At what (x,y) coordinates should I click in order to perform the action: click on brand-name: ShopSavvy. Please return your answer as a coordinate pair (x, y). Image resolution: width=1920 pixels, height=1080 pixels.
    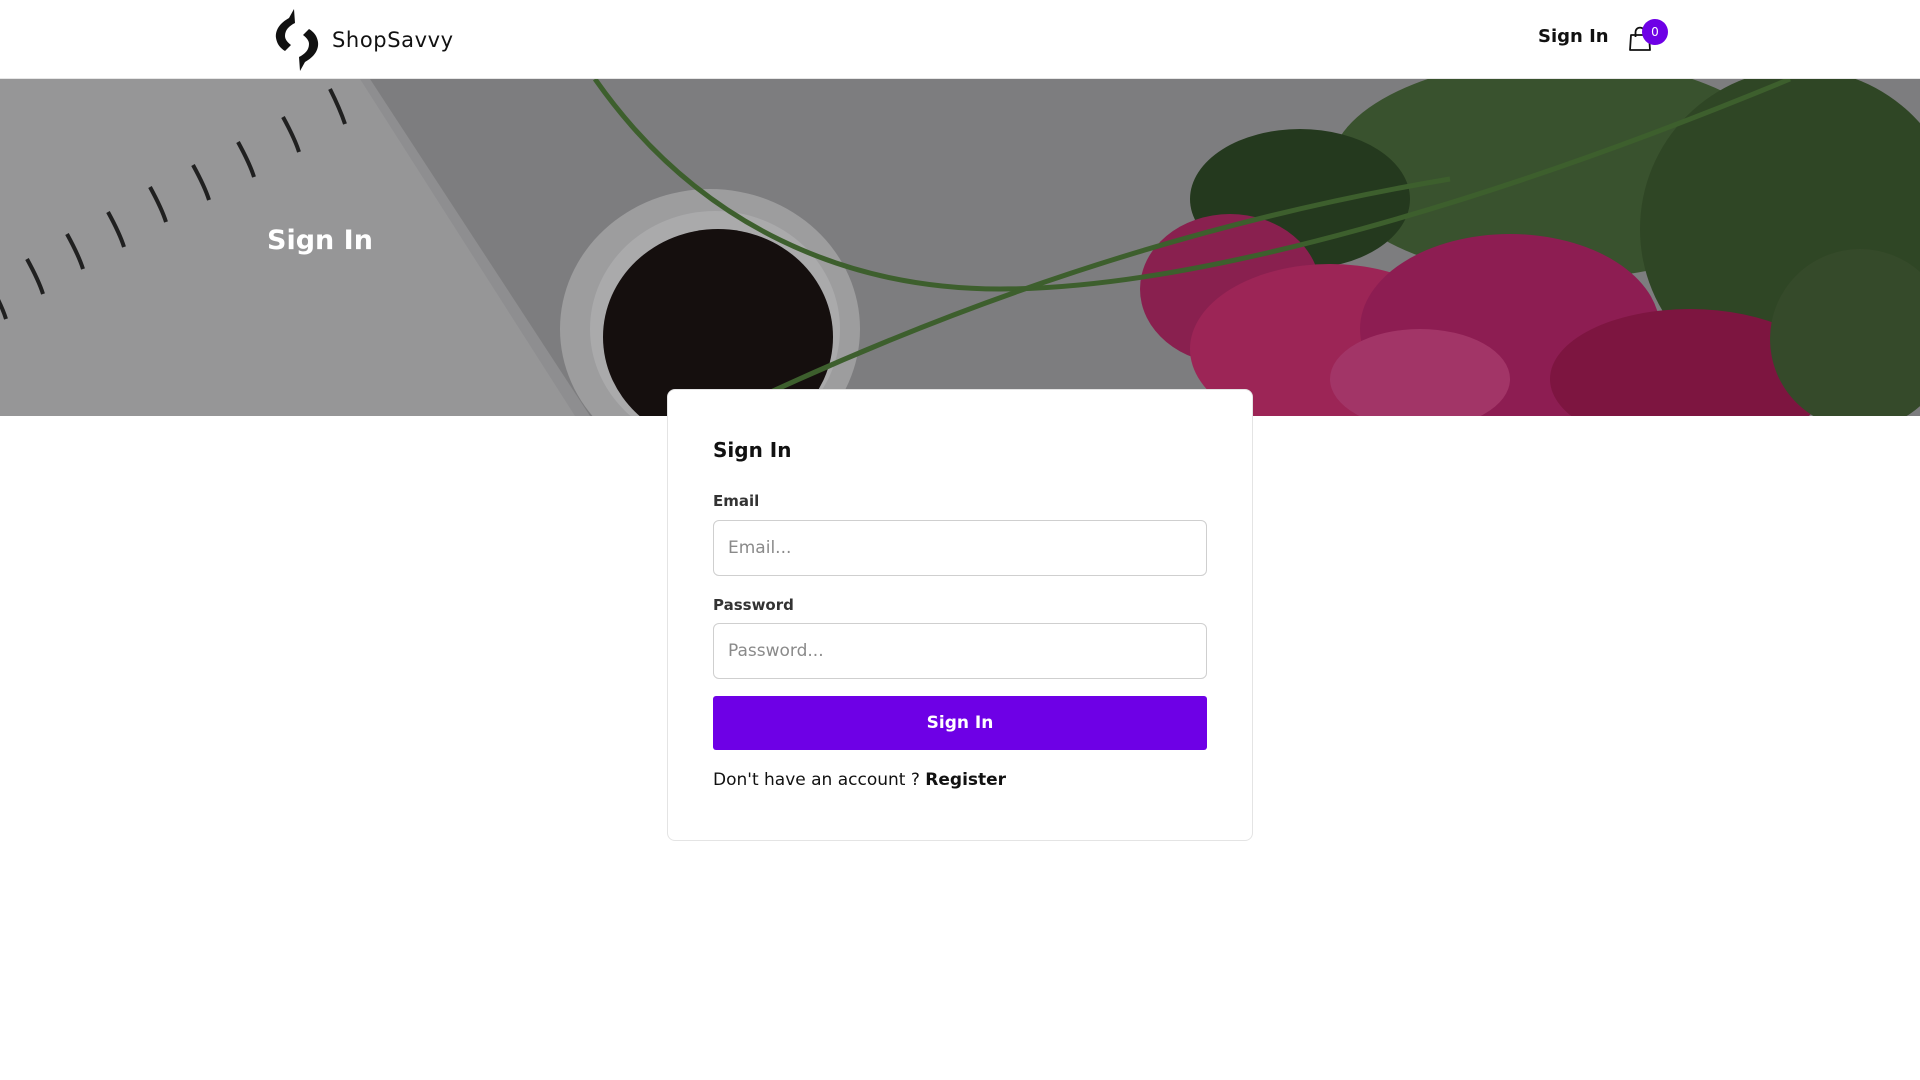
    Looking at the image, I should click on (393, 40).